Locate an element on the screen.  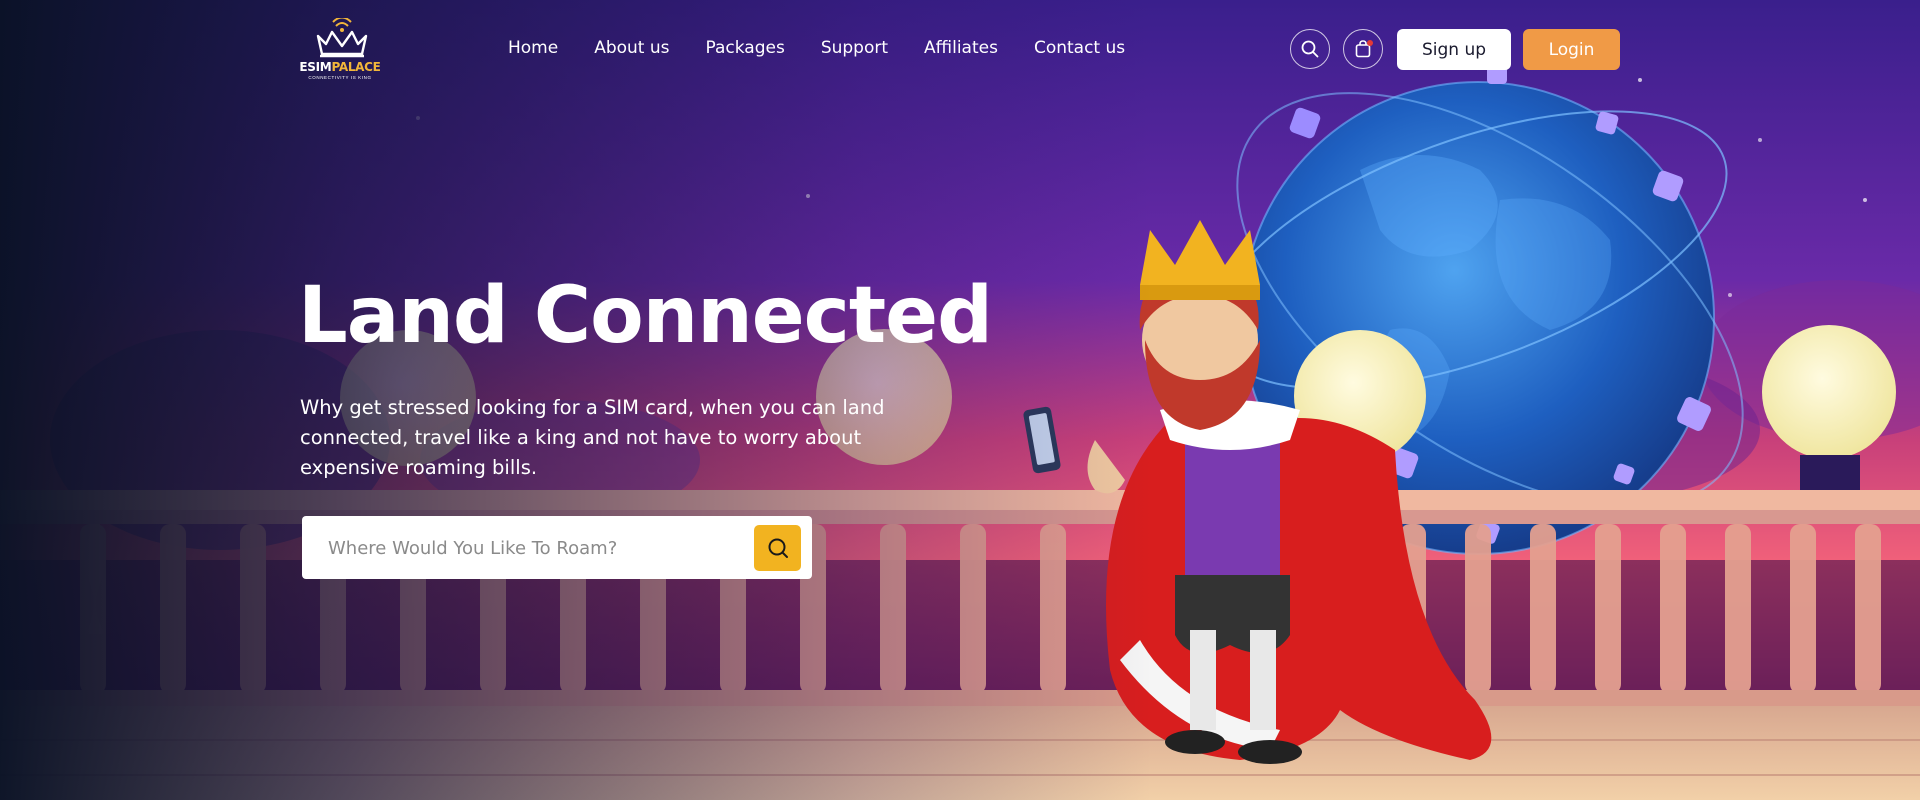
brand-wordmark: ESIMPALACE is located at coordinates (340, 67).